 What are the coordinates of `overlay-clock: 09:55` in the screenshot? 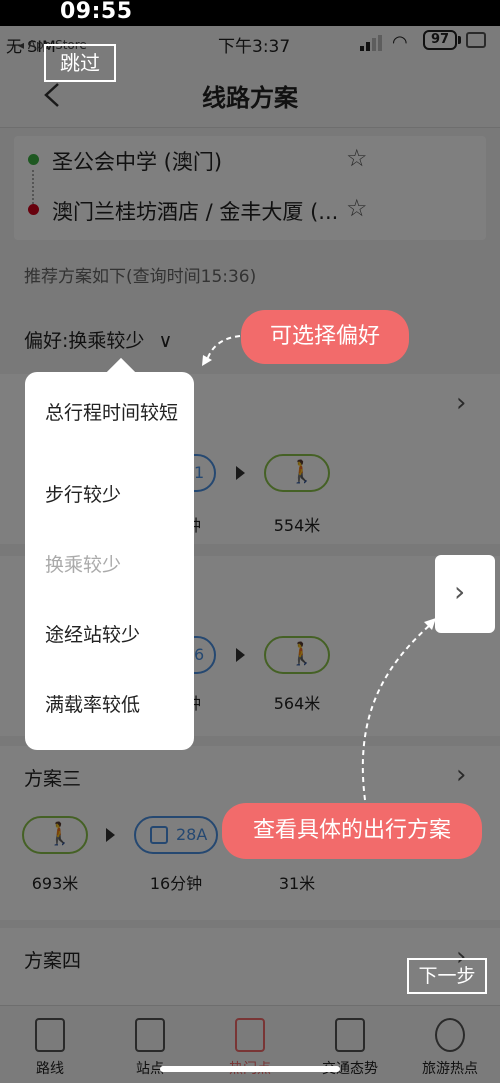 It's located at (96, 12).